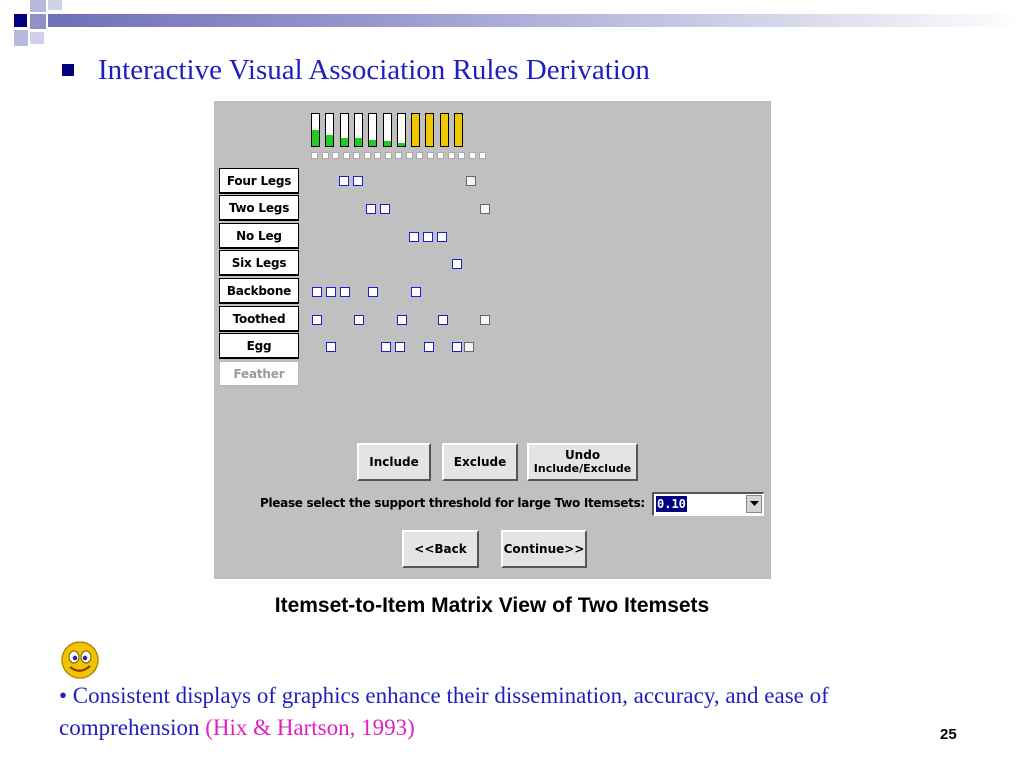 The image size is (1024, 768). Describe the element at coordinates (259, 263) in the screenshot. I see `item-button-six-legs: Six Legs` at that location.